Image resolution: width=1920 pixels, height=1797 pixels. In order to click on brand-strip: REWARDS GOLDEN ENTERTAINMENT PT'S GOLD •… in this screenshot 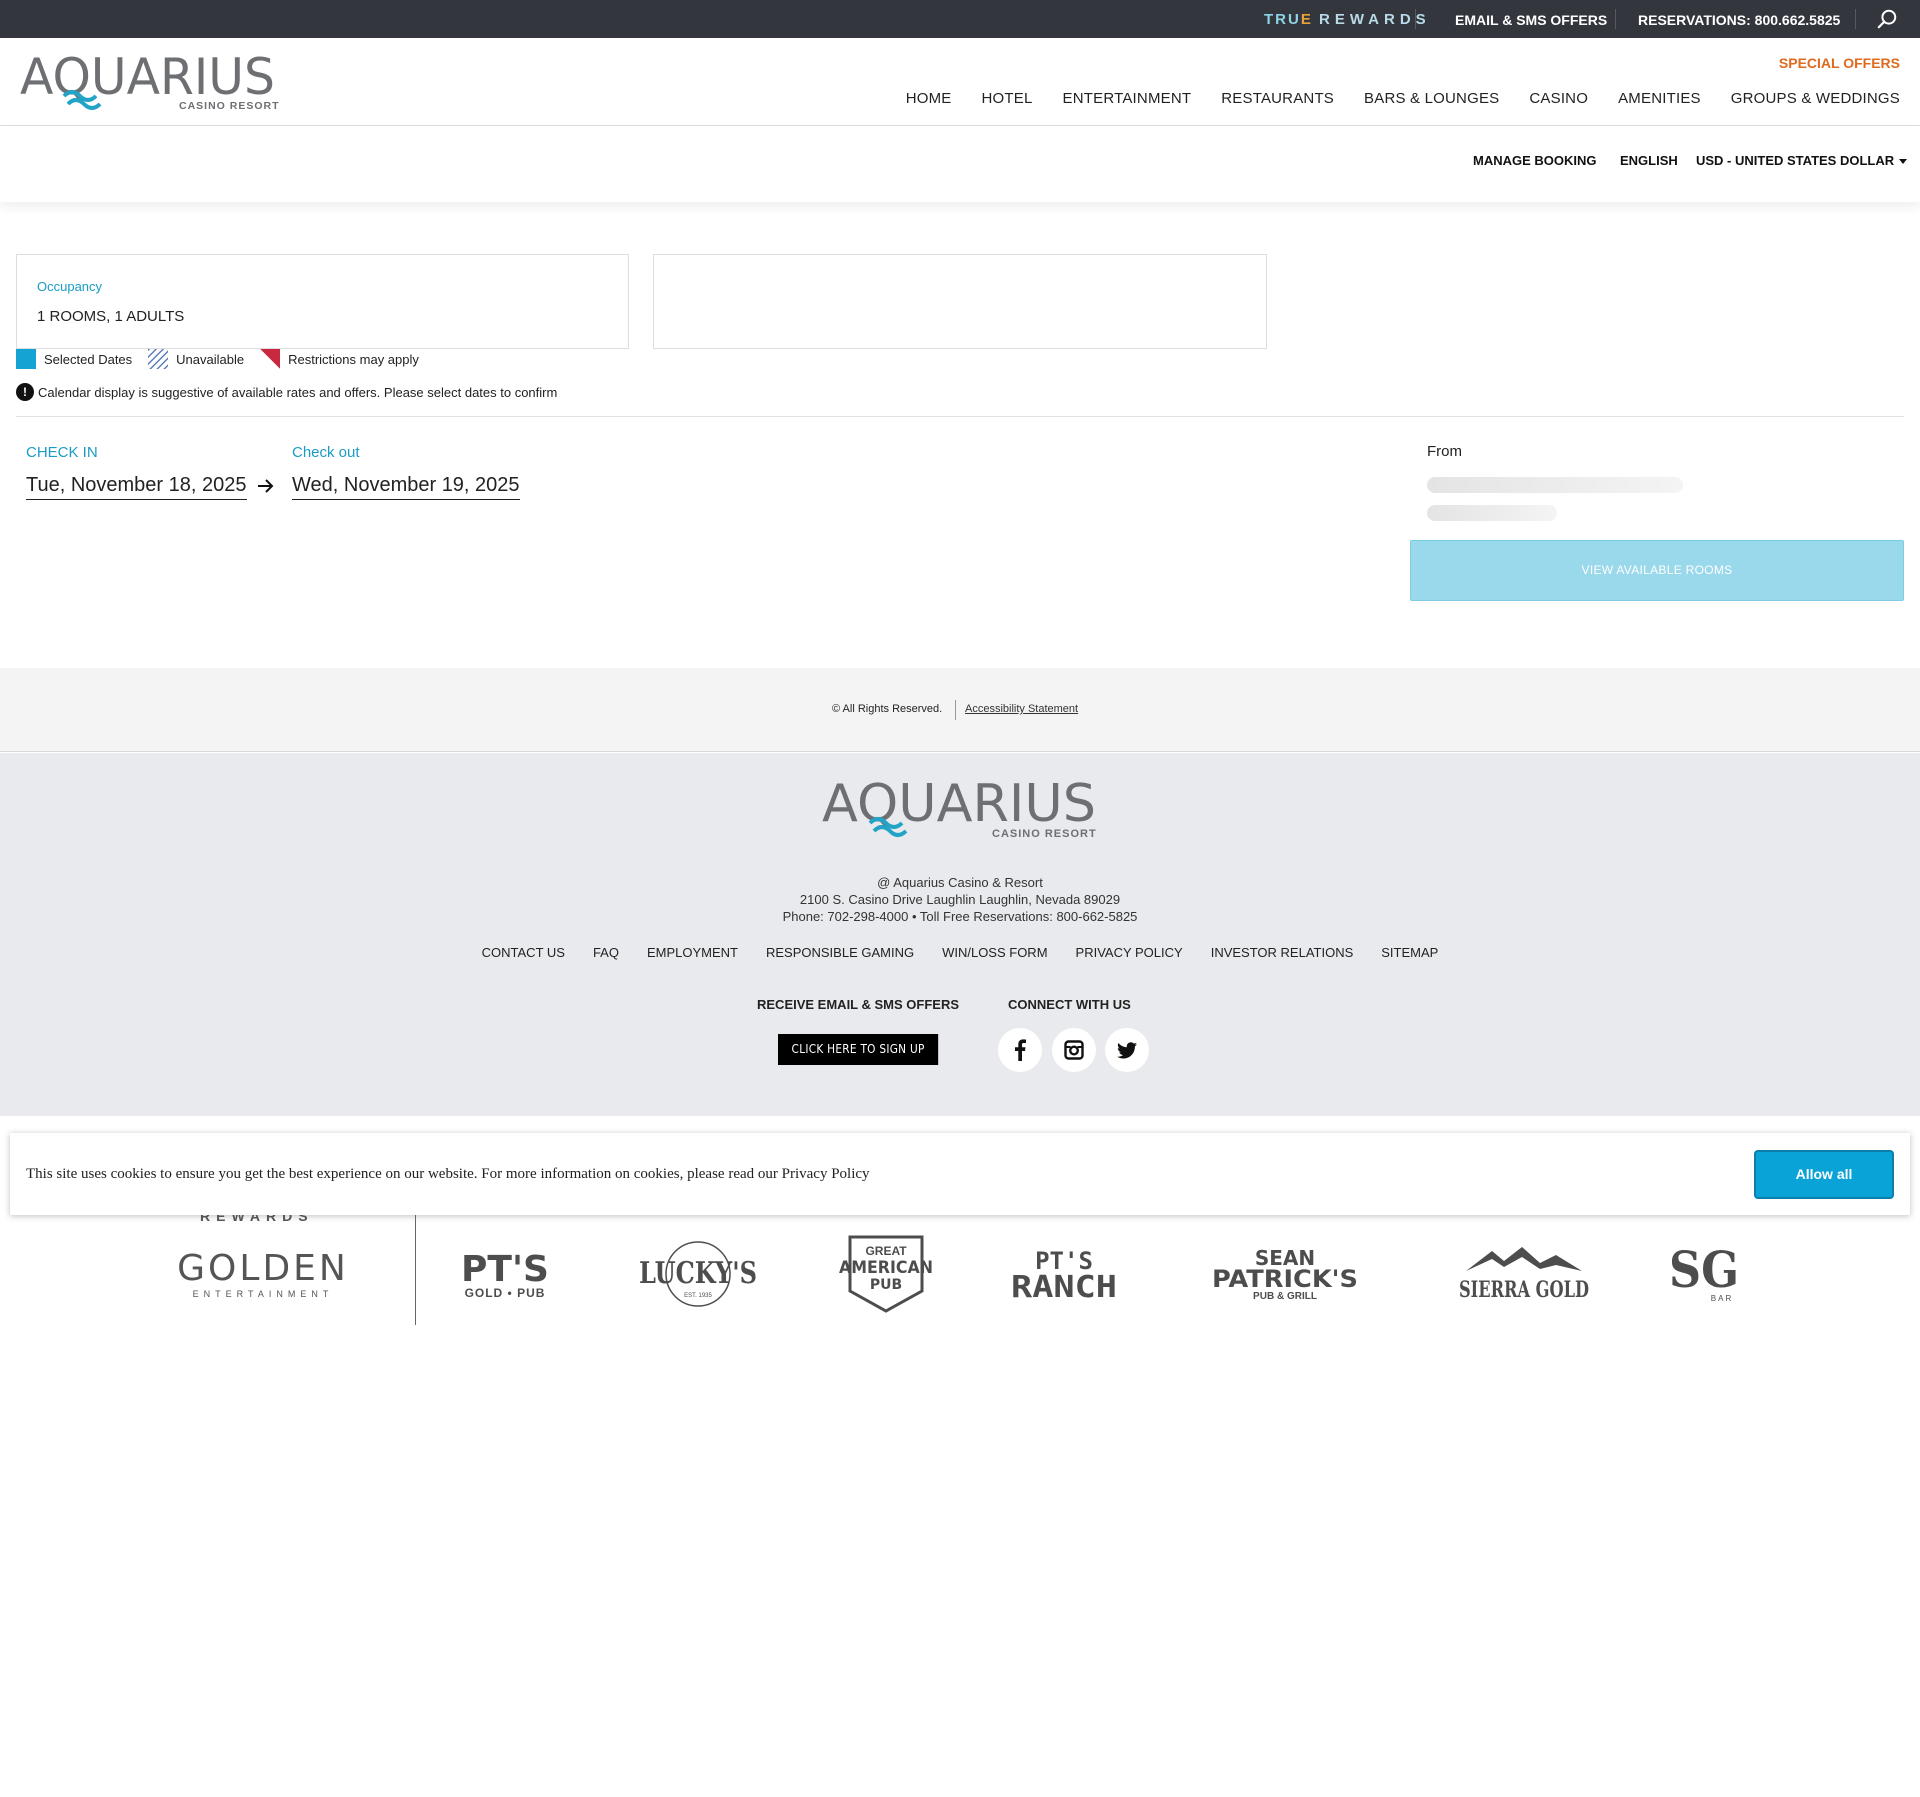, I will do `click(960, 1270)`.